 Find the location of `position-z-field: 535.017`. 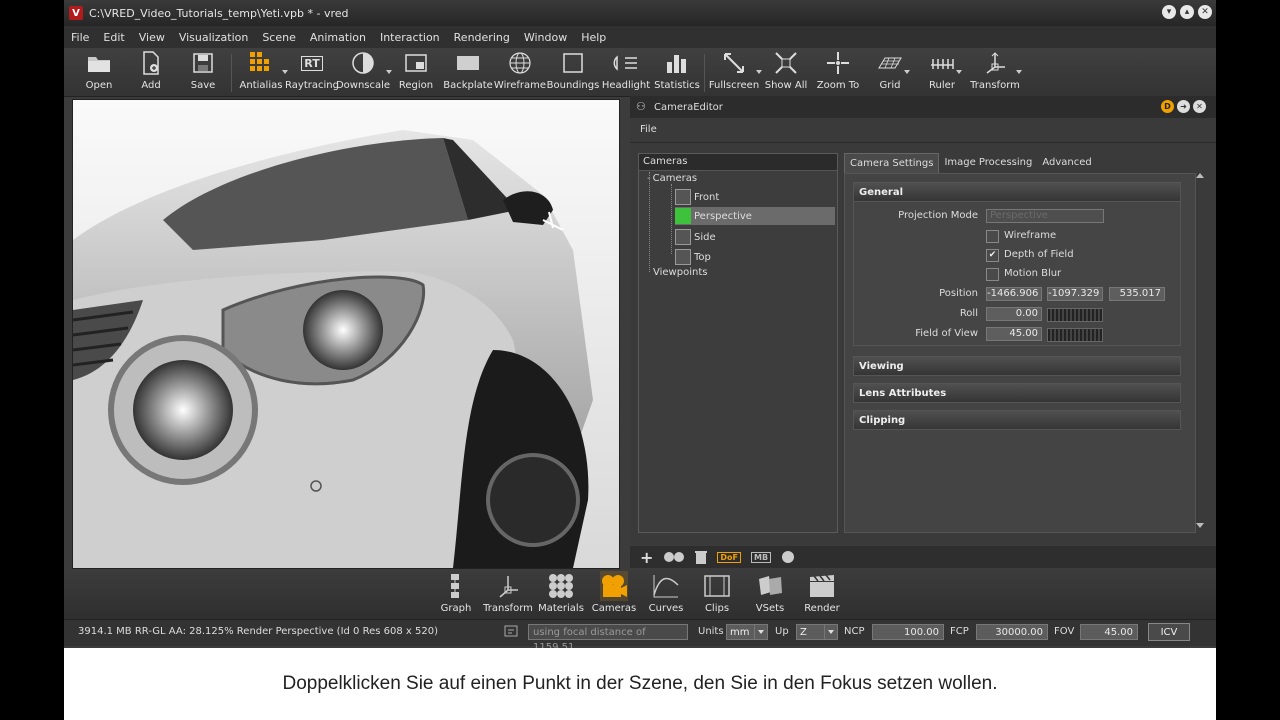

position-z-field: 535.017 is located at coordinates (1137, 294).